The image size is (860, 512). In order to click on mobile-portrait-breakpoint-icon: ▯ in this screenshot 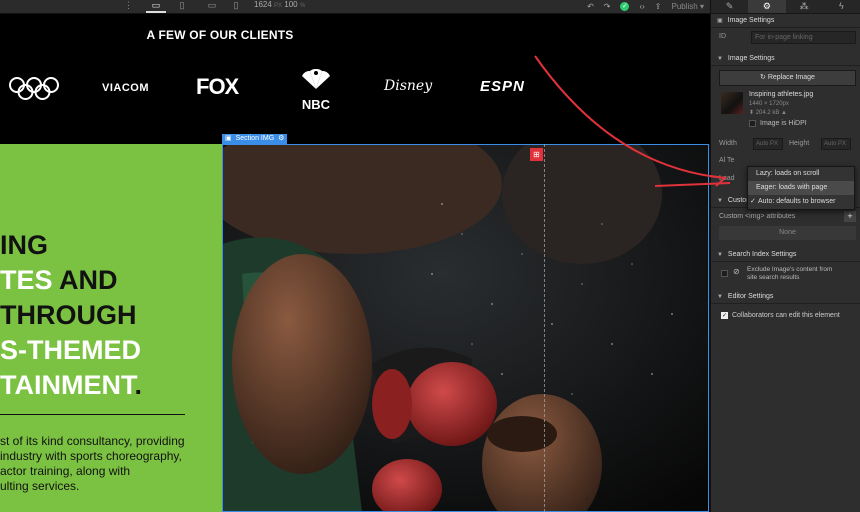, I will do `click(236, 6)`.